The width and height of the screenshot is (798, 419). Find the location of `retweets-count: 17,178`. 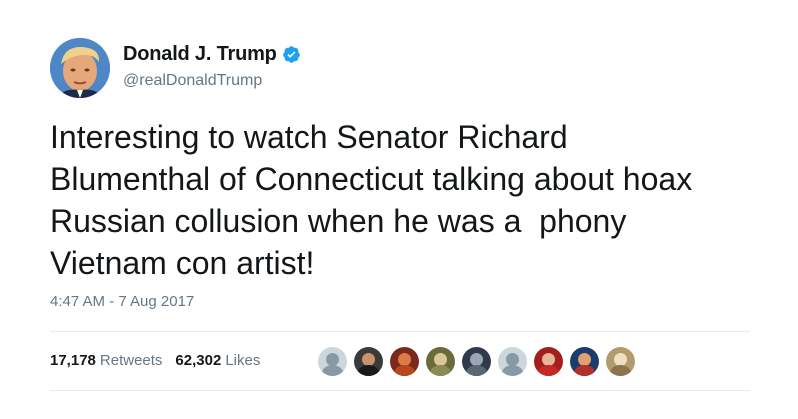

retweets-count: 17,178 is located at coordinates (73, 360).